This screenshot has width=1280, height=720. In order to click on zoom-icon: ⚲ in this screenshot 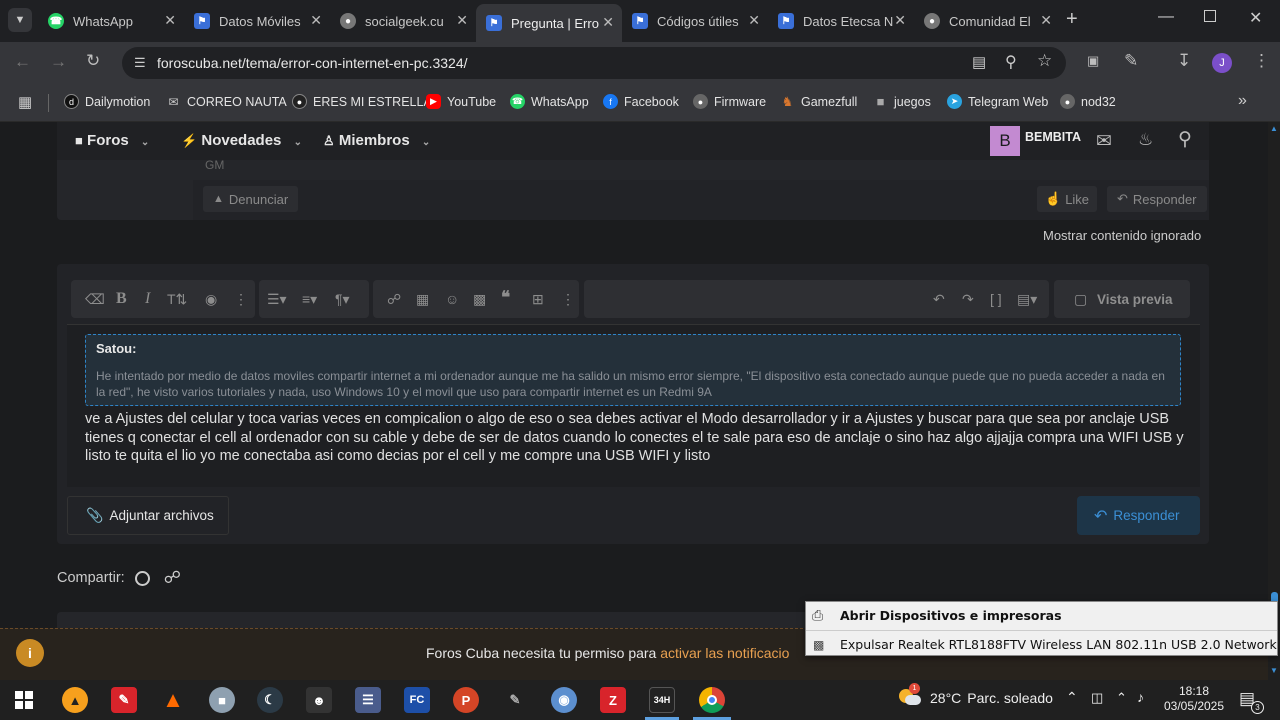, I will do `click(1011, 62)`.